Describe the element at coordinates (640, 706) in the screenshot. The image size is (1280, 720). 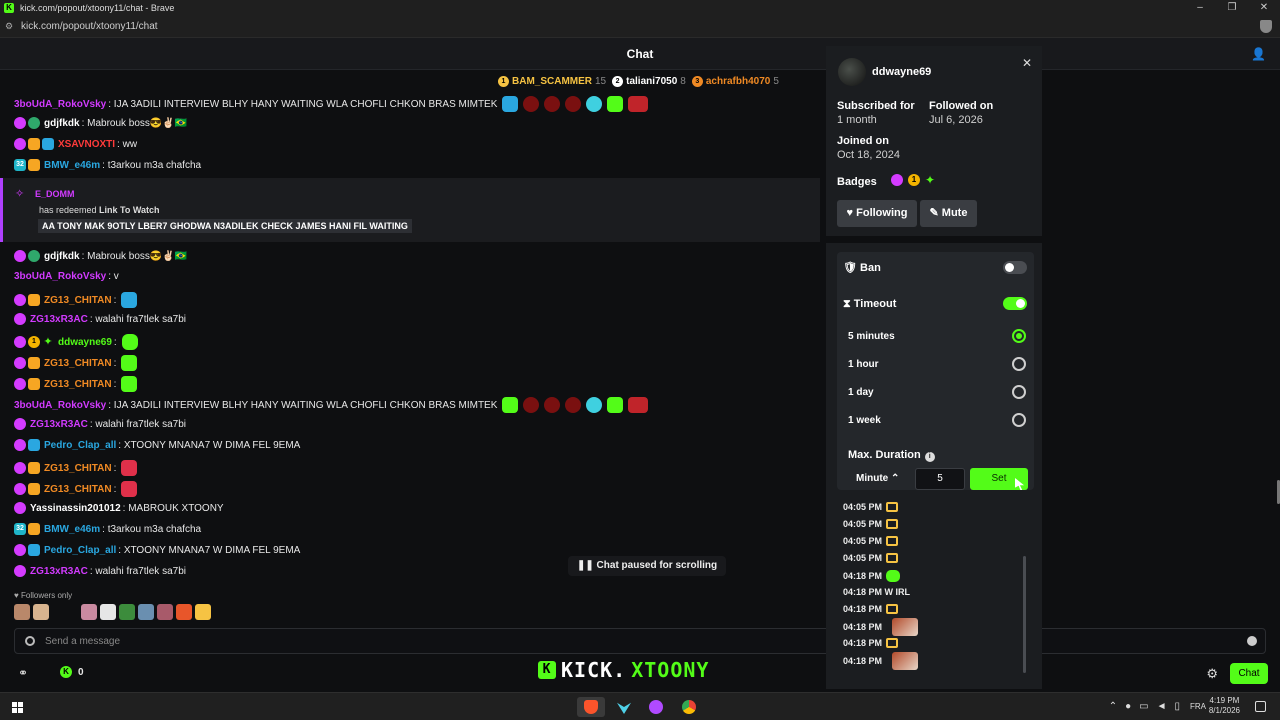
I see `taskbar: ⌃ ● ▭ ◄ ▯ FRA 4:19 PM 8/1/2026` at that location.